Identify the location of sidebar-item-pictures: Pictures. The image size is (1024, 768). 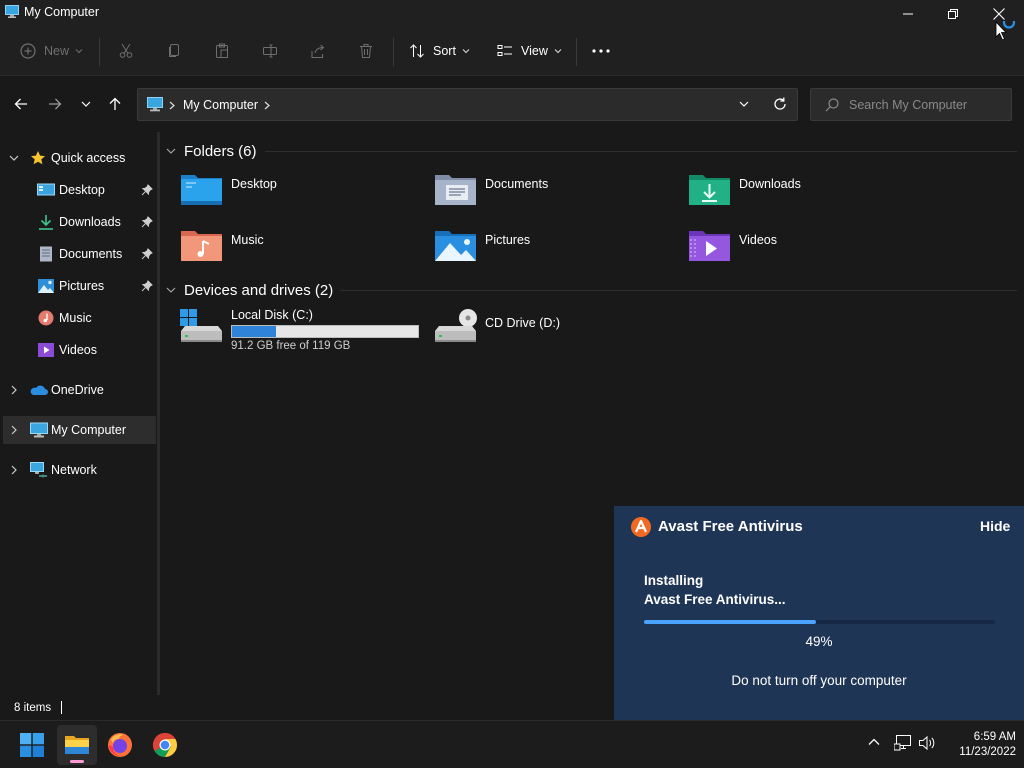
(79, 286).